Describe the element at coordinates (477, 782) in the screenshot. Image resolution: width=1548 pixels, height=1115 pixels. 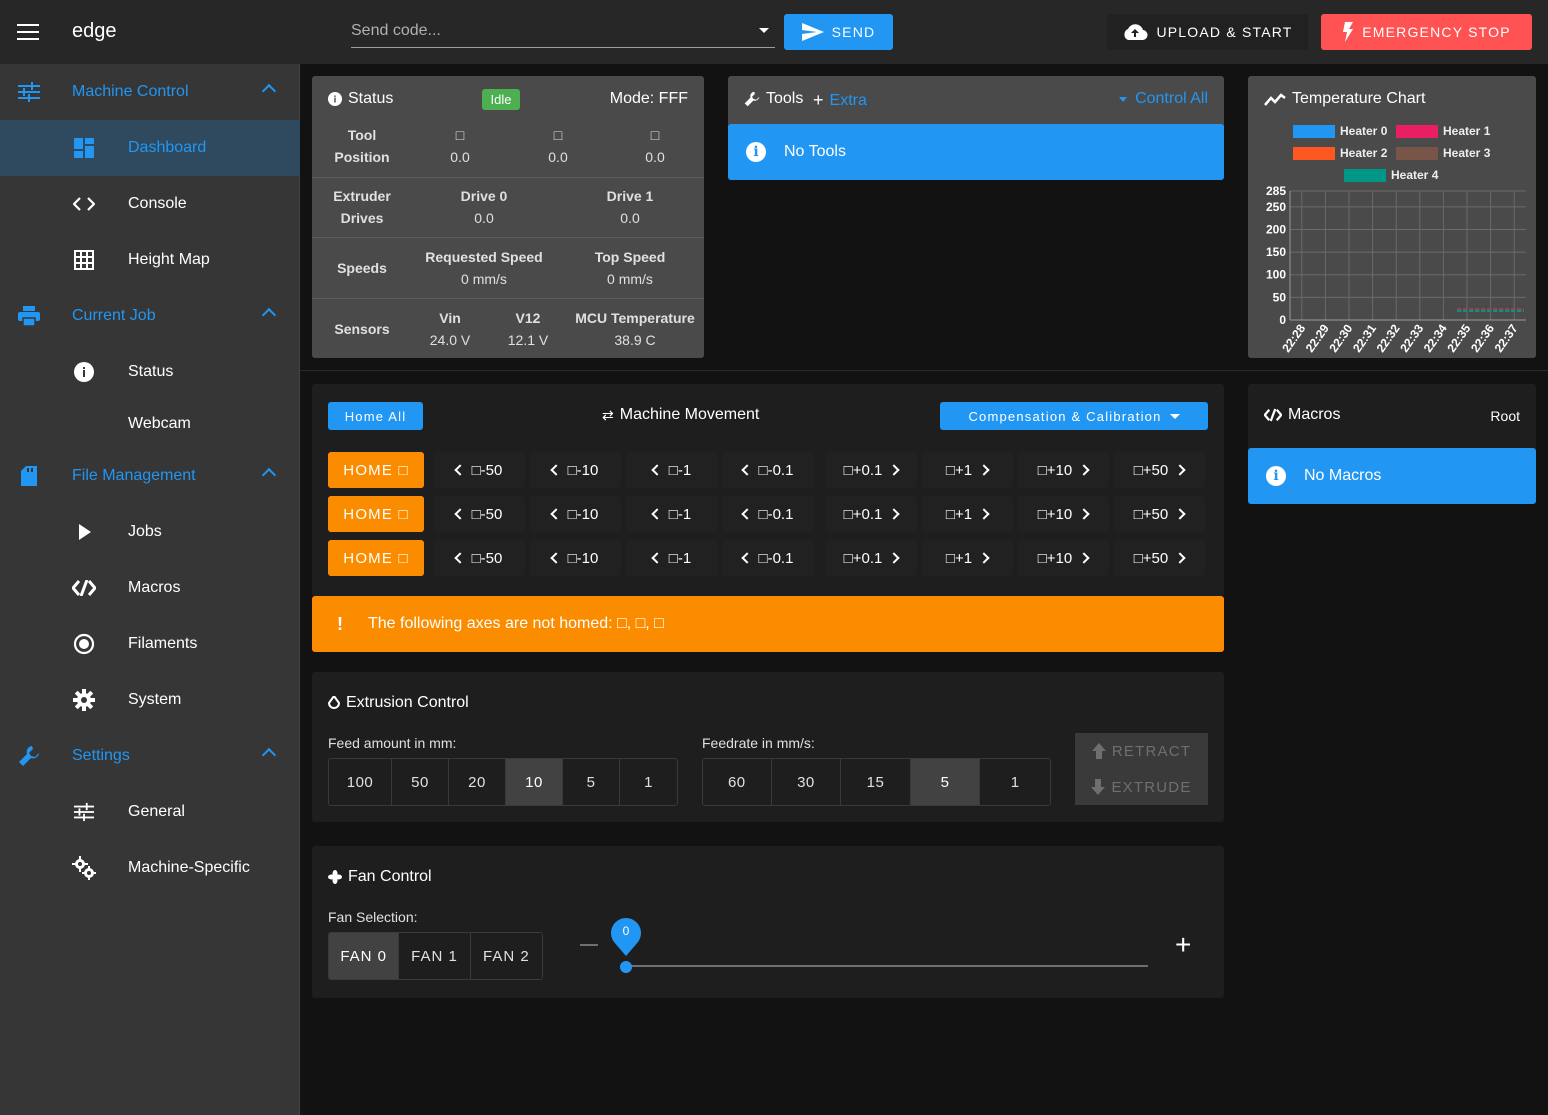
I see `feed-amount-option: 20` at that location.